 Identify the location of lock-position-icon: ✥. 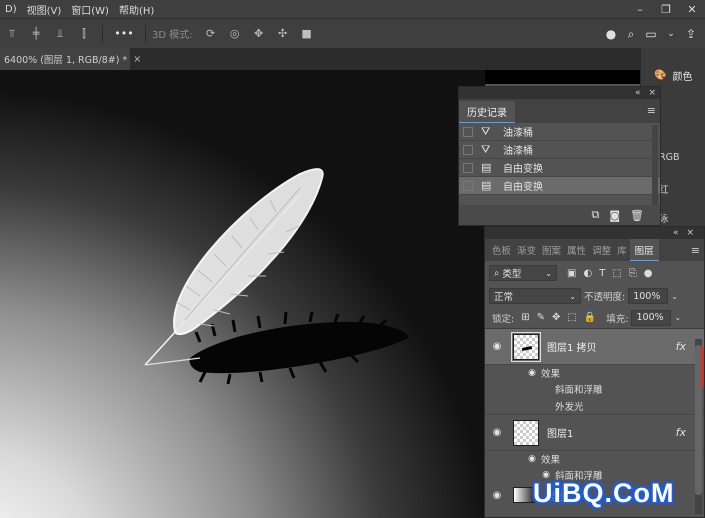
(556, 317).